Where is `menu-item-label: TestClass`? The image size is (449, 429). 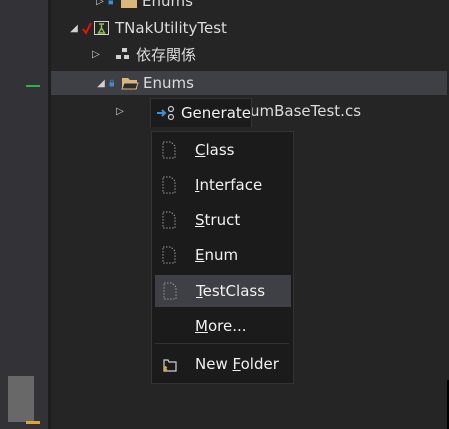 menu-item-label: TestClass is located at coordinates (231, 291).